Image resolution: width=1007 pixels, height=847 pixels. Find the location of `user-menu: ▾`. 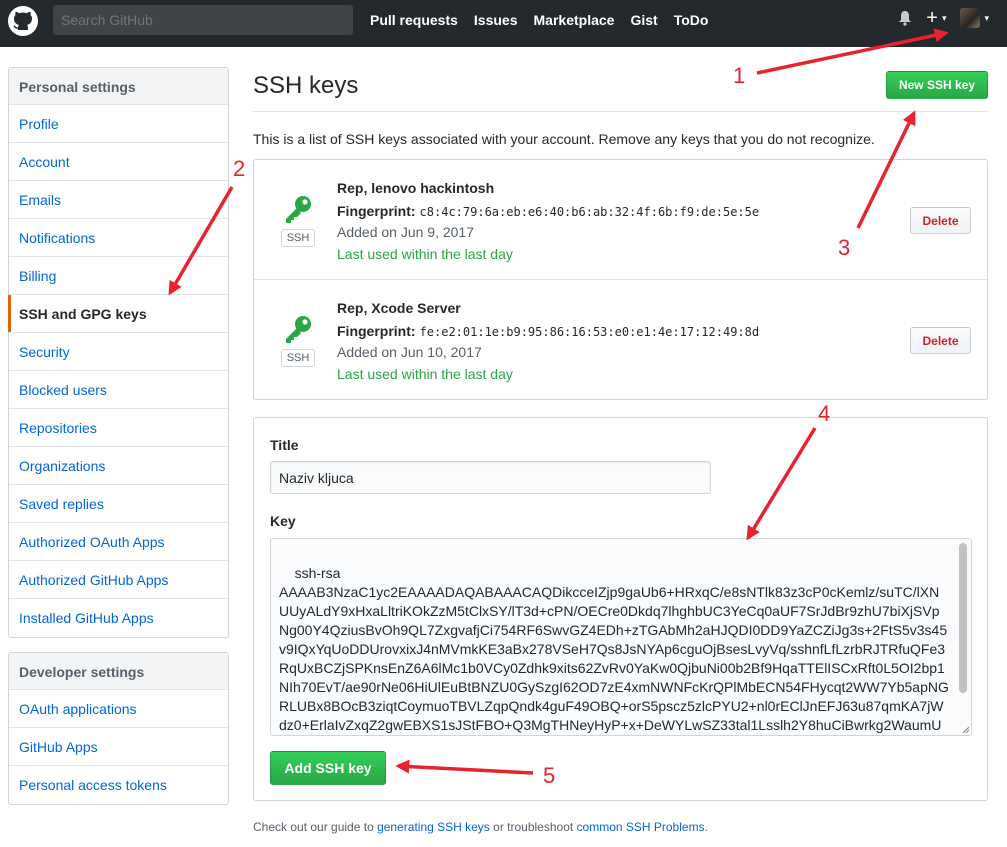

user-menu: ▾ is located at coordinates (974, 18).